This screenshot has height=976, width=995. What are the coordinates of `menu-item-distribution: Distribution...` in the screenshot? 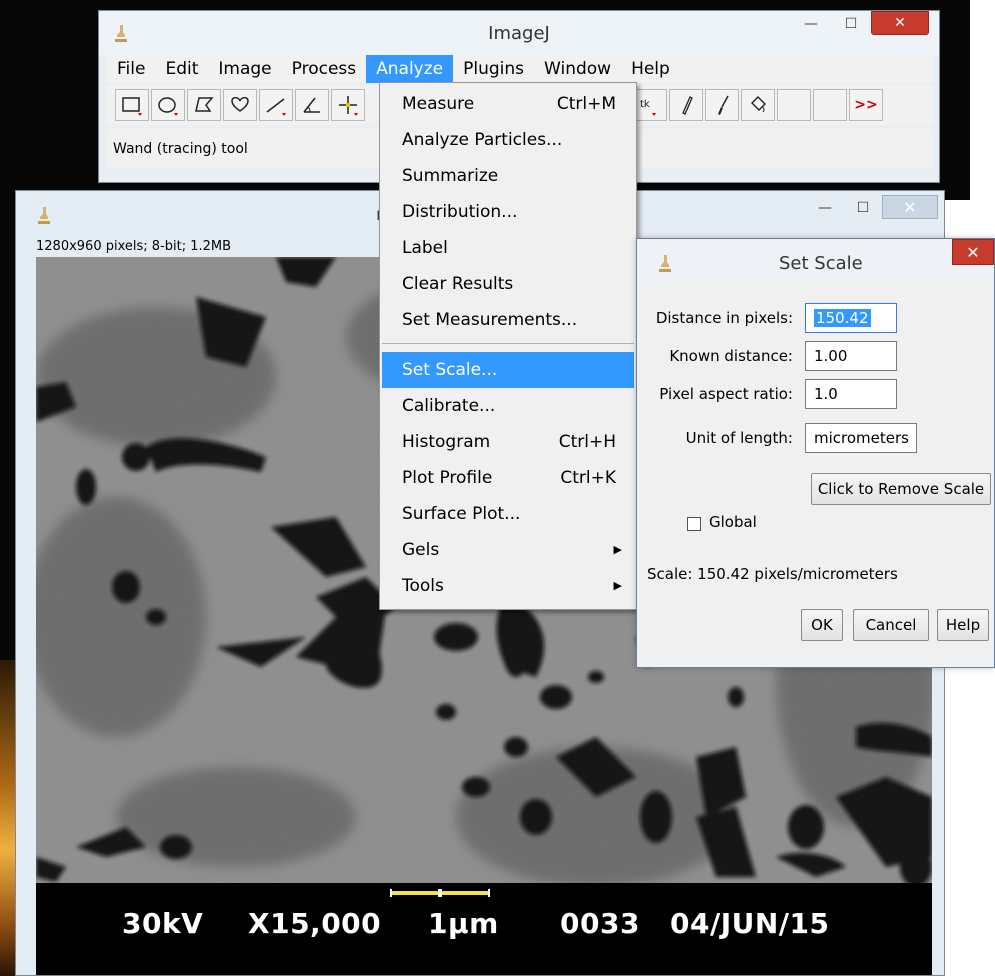 It's located at (508, 212).